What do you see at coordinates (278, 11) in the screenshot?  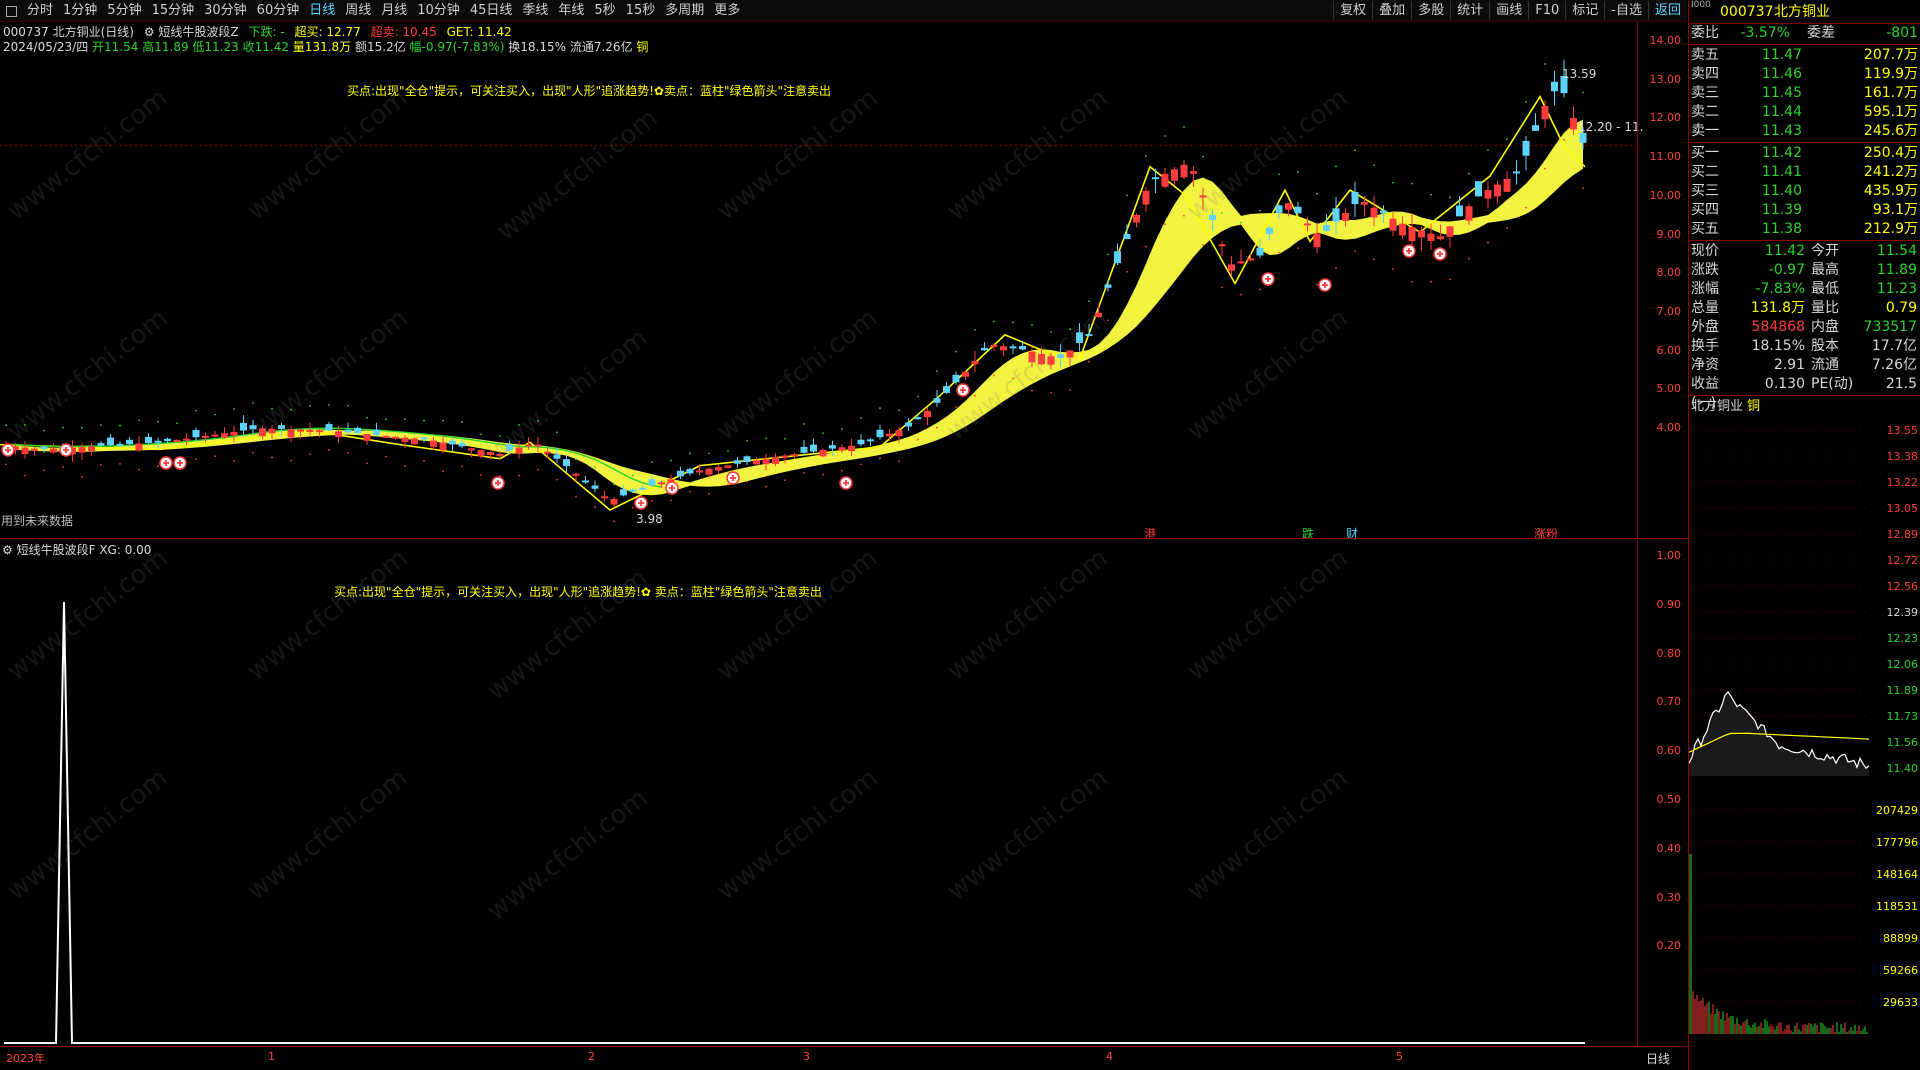 I see `period-tab: 60分钟` at bounding box center [278, 11].